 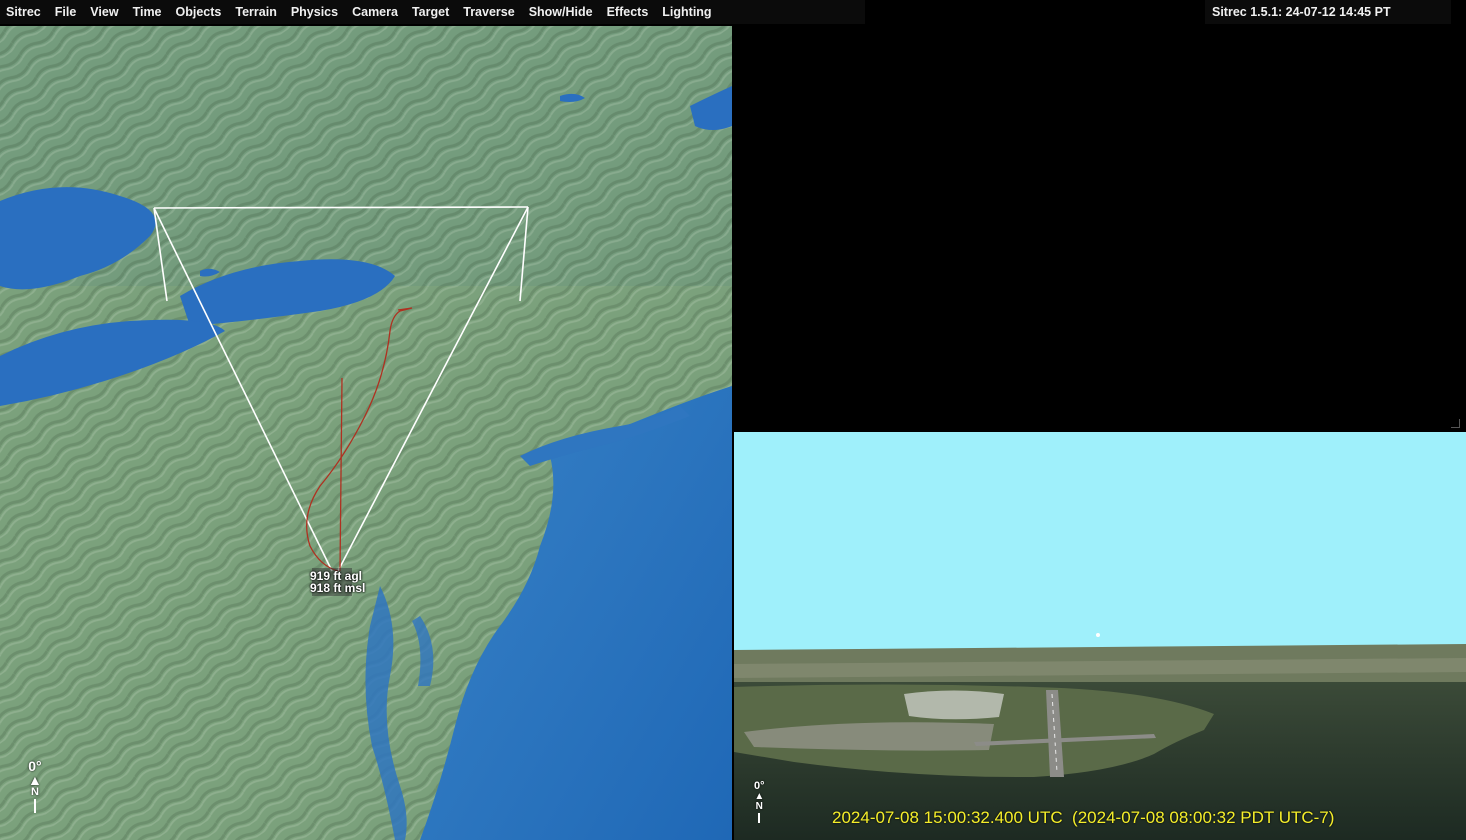 I want to click on menu-effects: Effects, so click(x=628, y=12).